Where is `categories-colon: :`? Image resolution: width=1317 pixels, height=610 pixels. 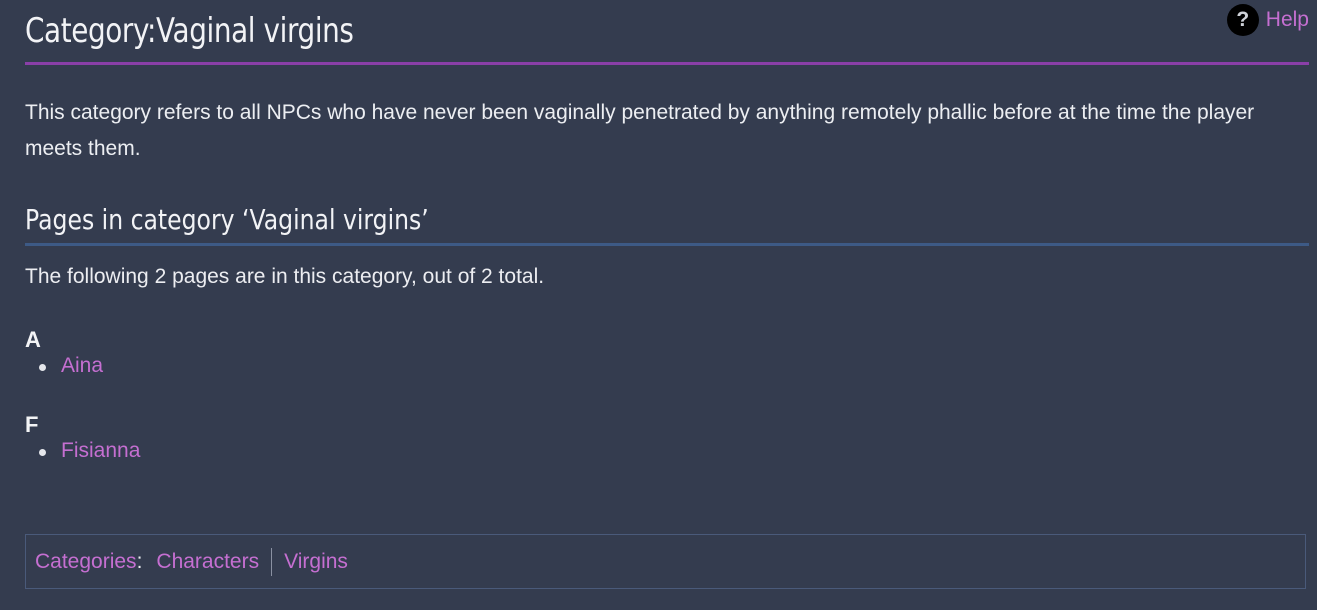 categories-colon: : is located at coordinates (139, 561).